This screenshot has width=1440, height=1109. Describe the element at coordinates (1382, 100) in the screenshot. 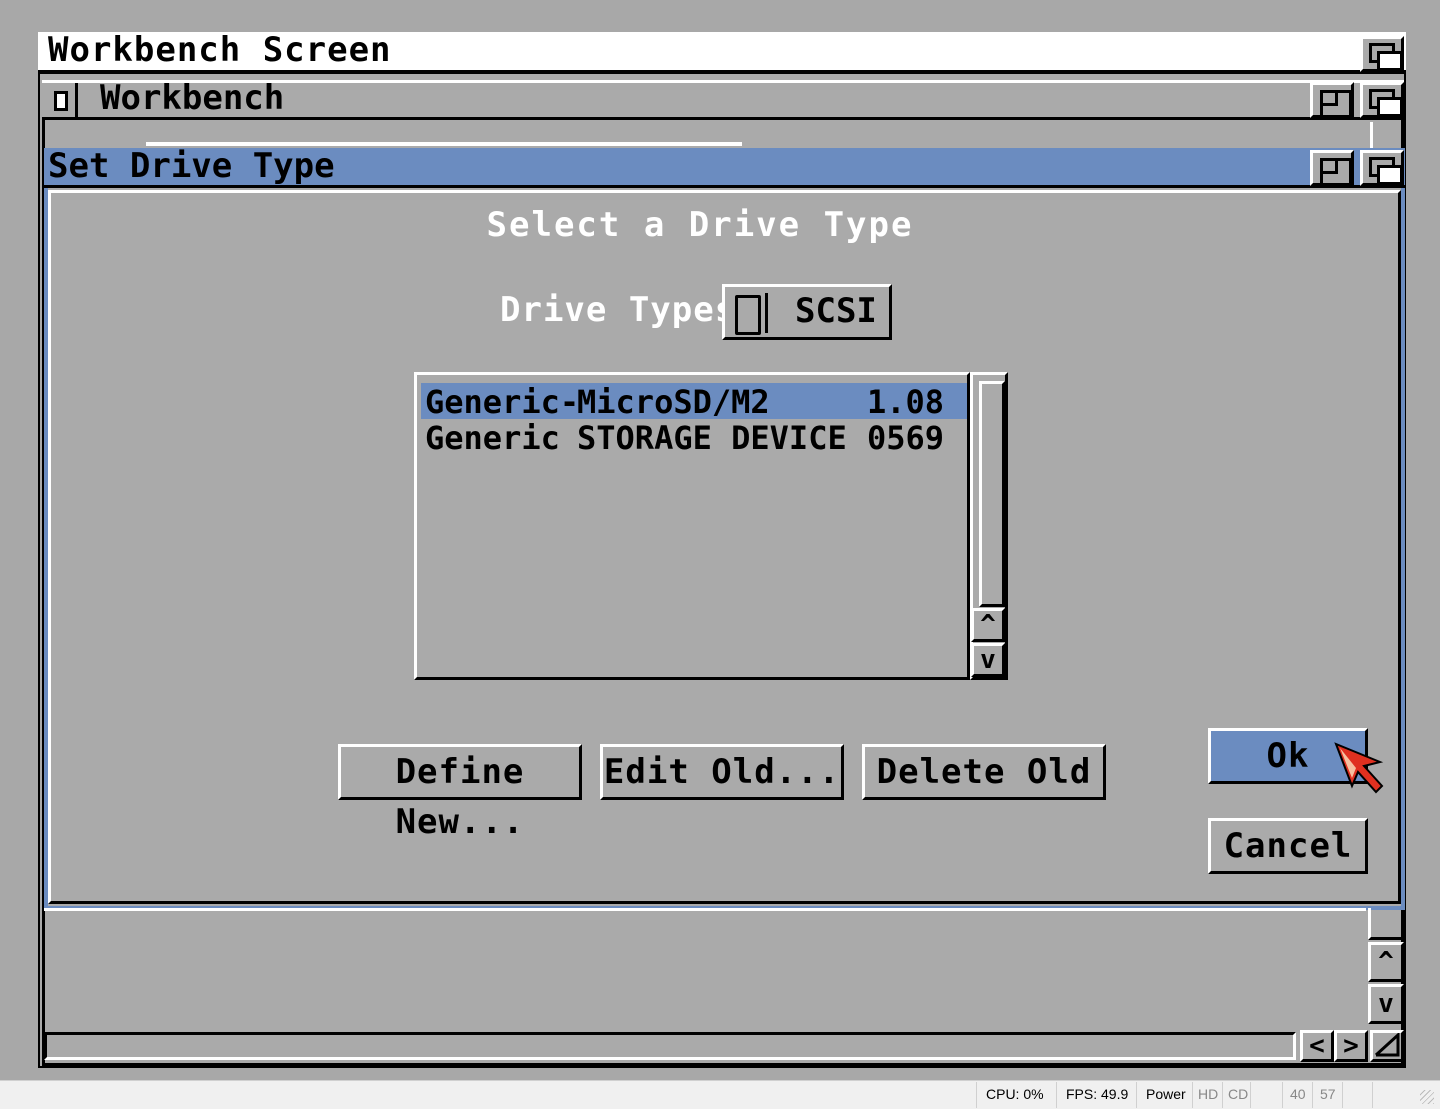

I see `workbench-depth-icon` at that location.